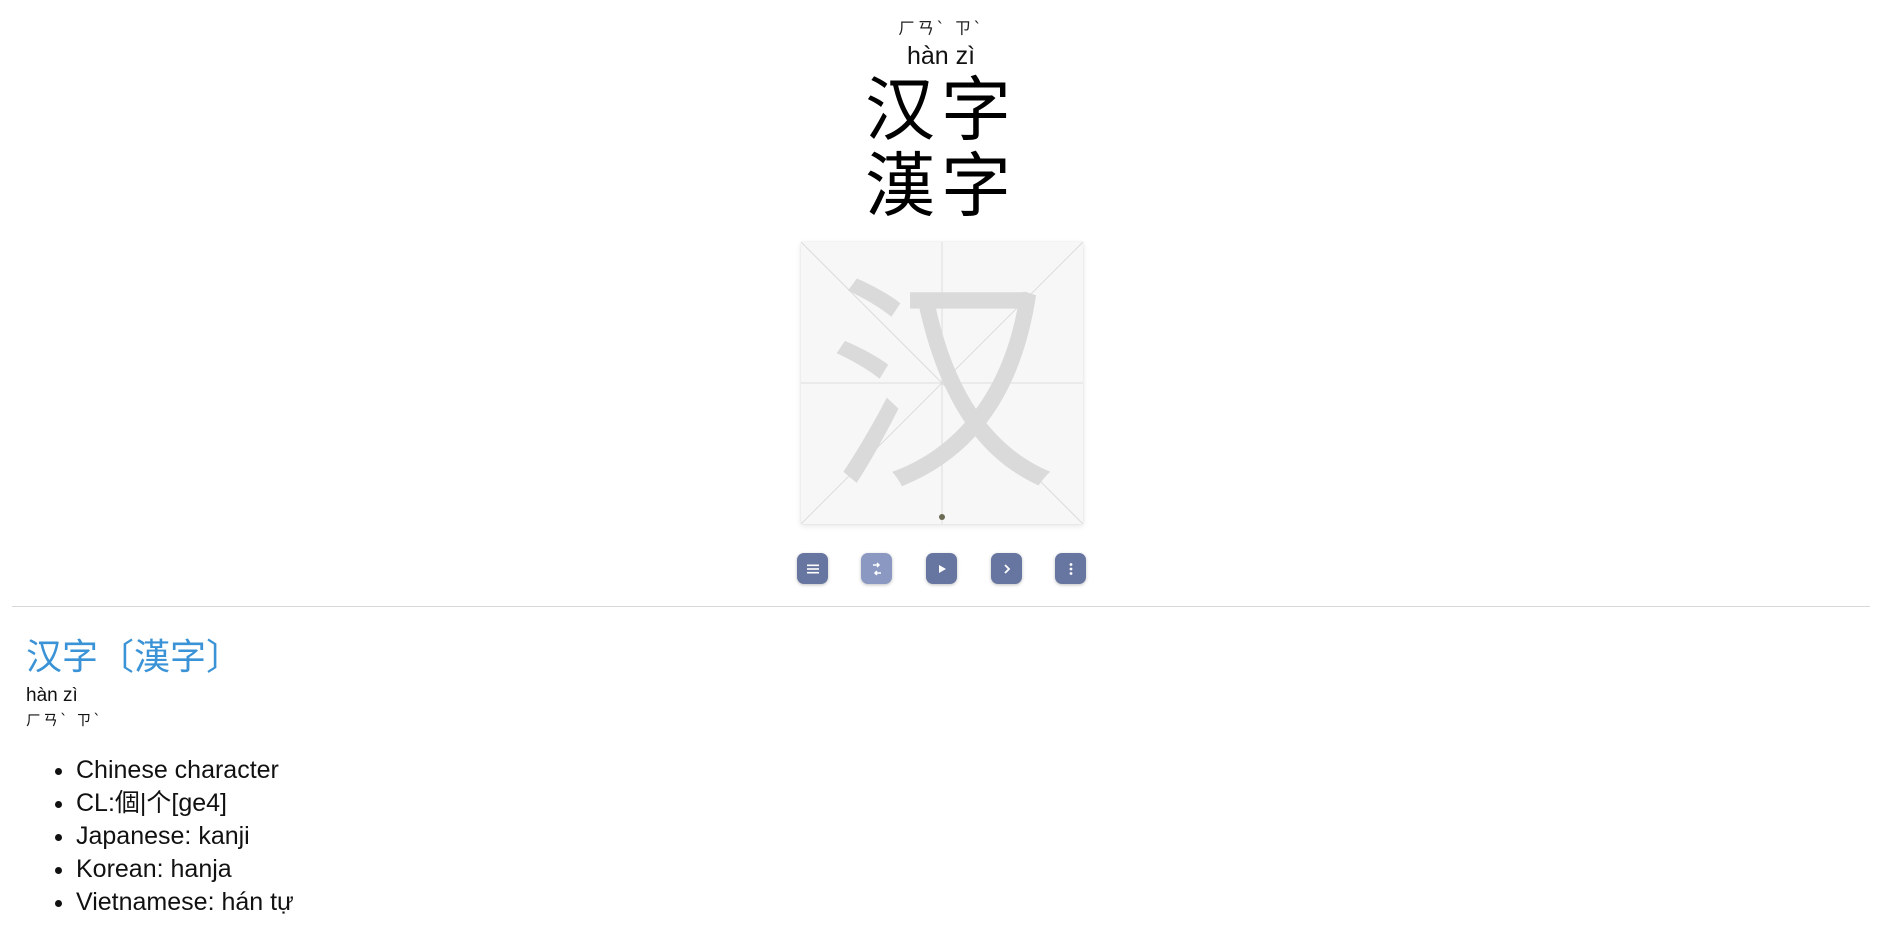 This screenshot has height=934, width=1882. Describe the element at coordinates (64, 720) in the screenshot. I see `entry-bopomofo: ㄏㄢˋ ㄗˋ` at that location.